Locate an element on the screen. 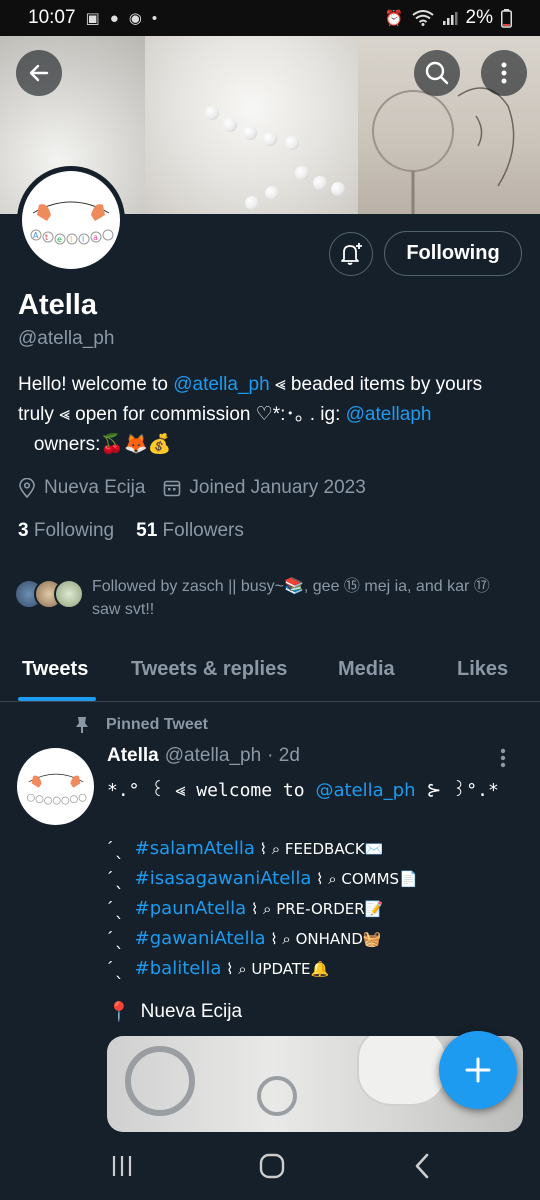  profile-handle: @atella_ph is located at coordinates (66, 338).